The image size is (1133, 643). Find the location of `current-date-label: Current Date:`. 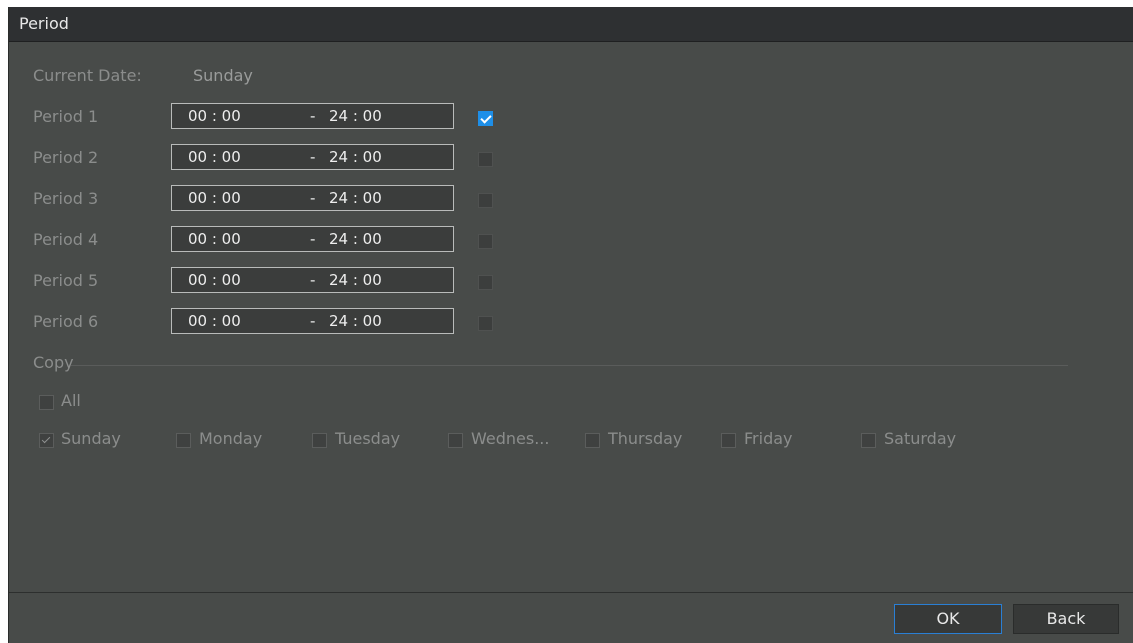

current-date-label: Current Date: is located at coordinates (87, 75).